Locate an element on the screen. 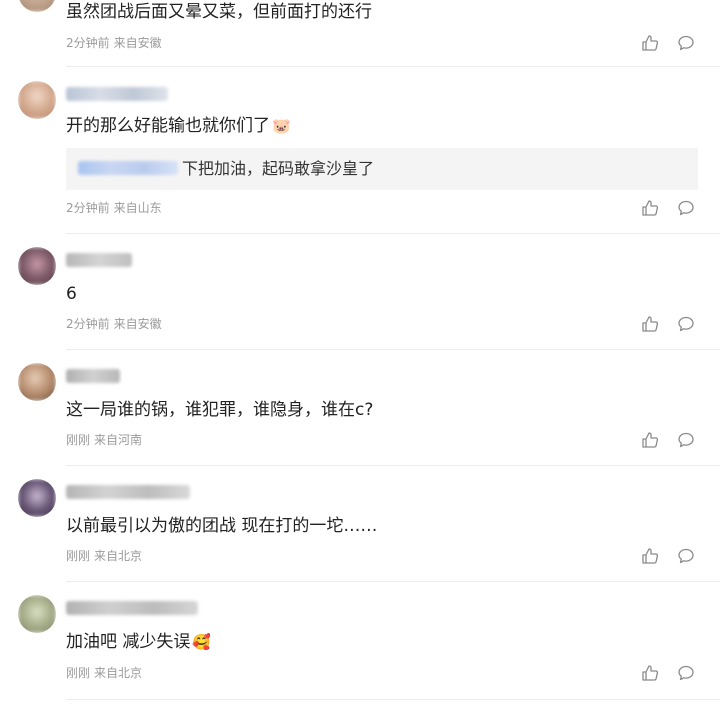 Image resolution: width=720 pixels, height=711 pixels. comment-meta: 刚刚 来自河南 is located at coordinates (104, 440).